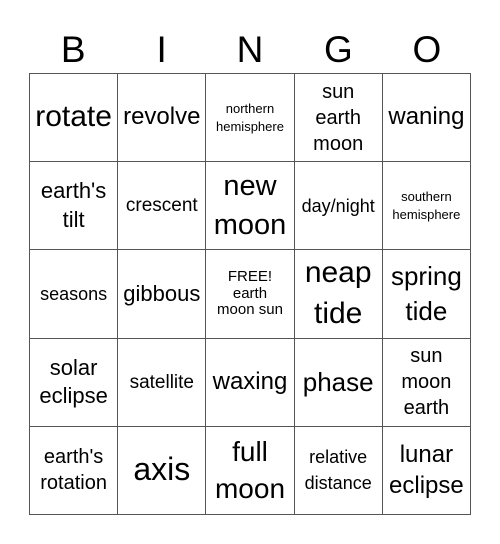 The height and width of the screenshot is (544, 500). What do you see at coordinates (74, 118) in the screenshot?
I see `bingo-cell: rotate` at bounding box center [74, 118].